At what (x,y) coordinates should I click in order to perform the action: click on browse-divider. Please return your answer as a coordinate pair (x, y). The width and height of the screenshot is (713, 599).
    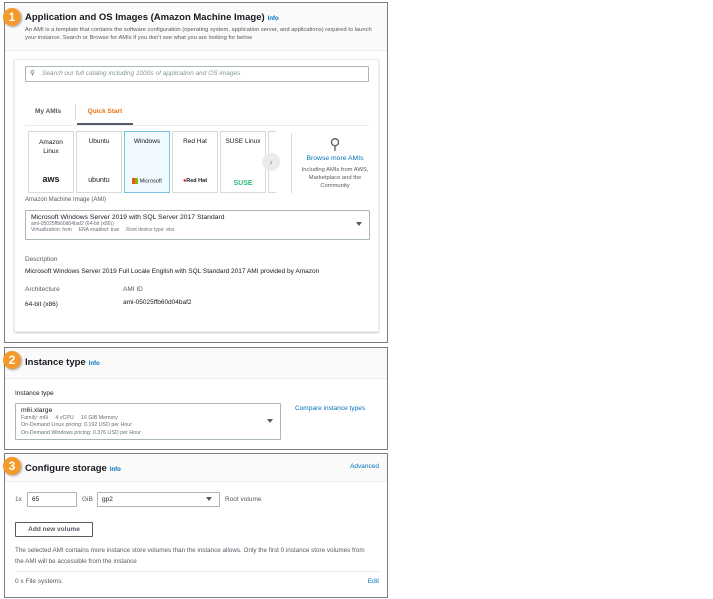
    Looking at the image, I should click on (291, 163).